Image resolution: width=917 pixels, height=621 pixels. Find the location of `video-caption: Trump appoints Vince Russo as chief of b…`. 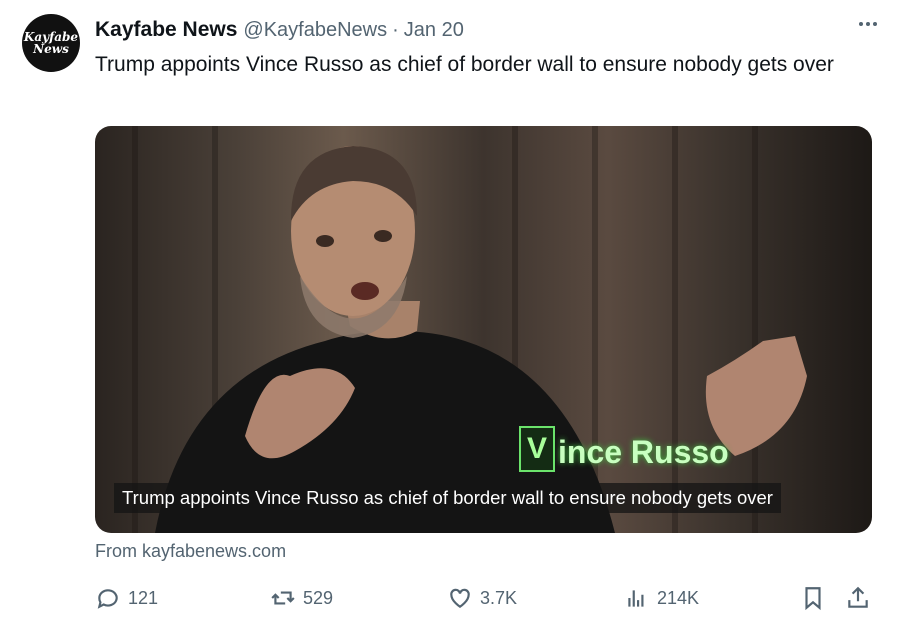

video-caption: Trump appoints Vince Russo as chief of b… is located at coordinates (447, 498).